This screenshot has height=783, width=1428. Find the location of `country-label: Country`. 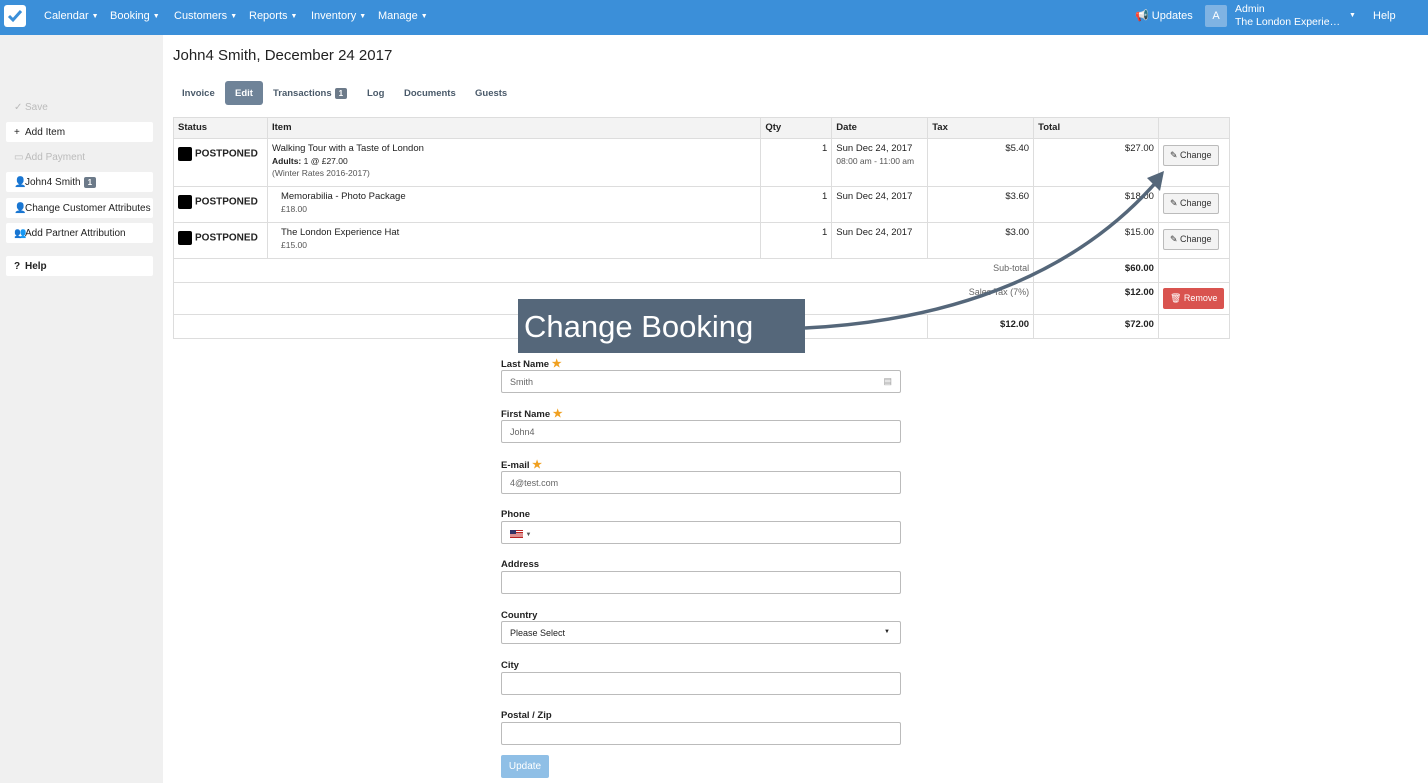

country-label: Country is located at coordinates (519, 615).